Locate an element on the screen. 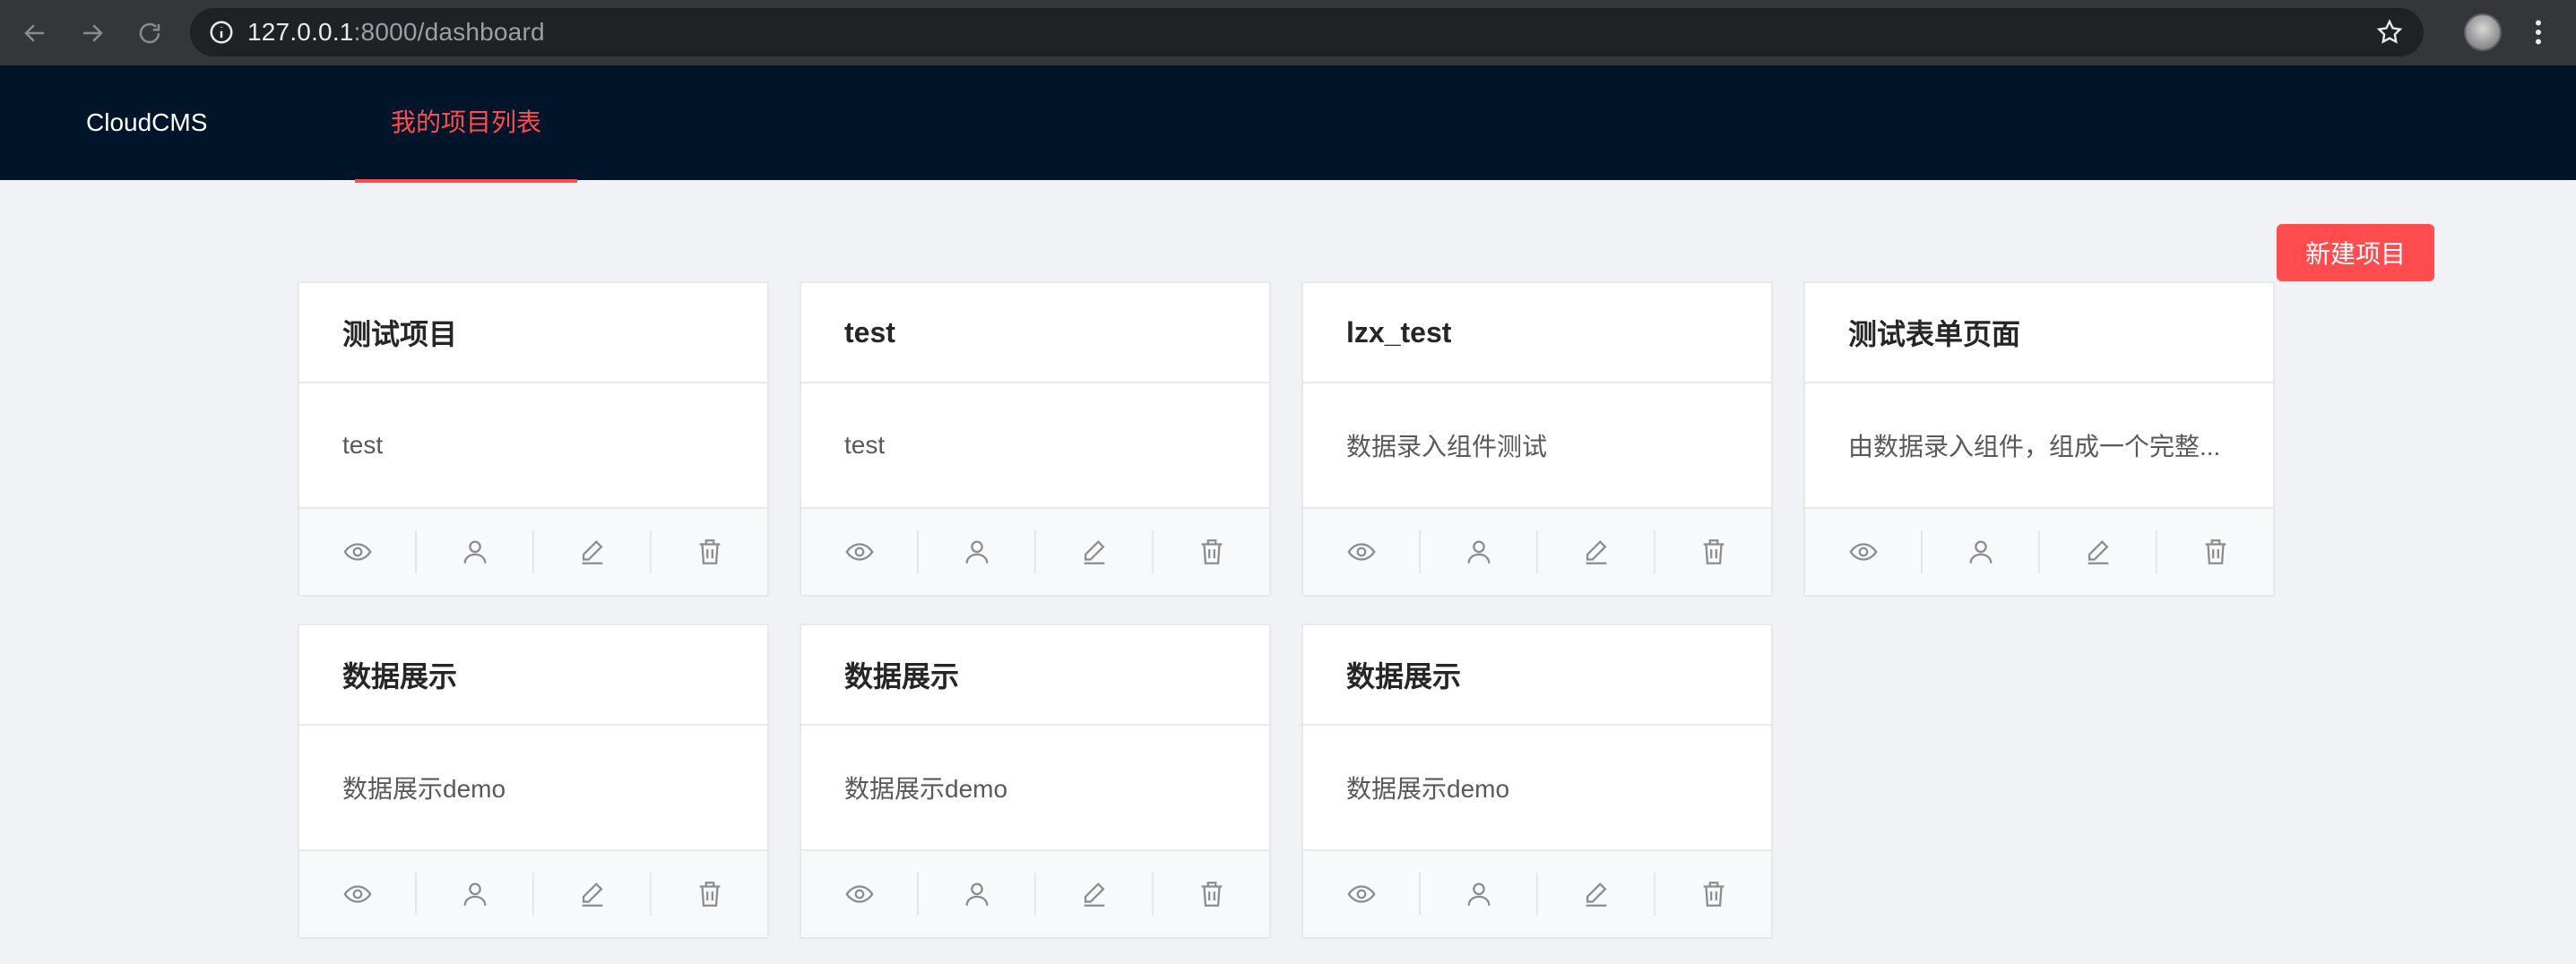 The width and height of the screenshot is (2576, 964). bookmark-star-icon is located at coordinates (2389, 32).